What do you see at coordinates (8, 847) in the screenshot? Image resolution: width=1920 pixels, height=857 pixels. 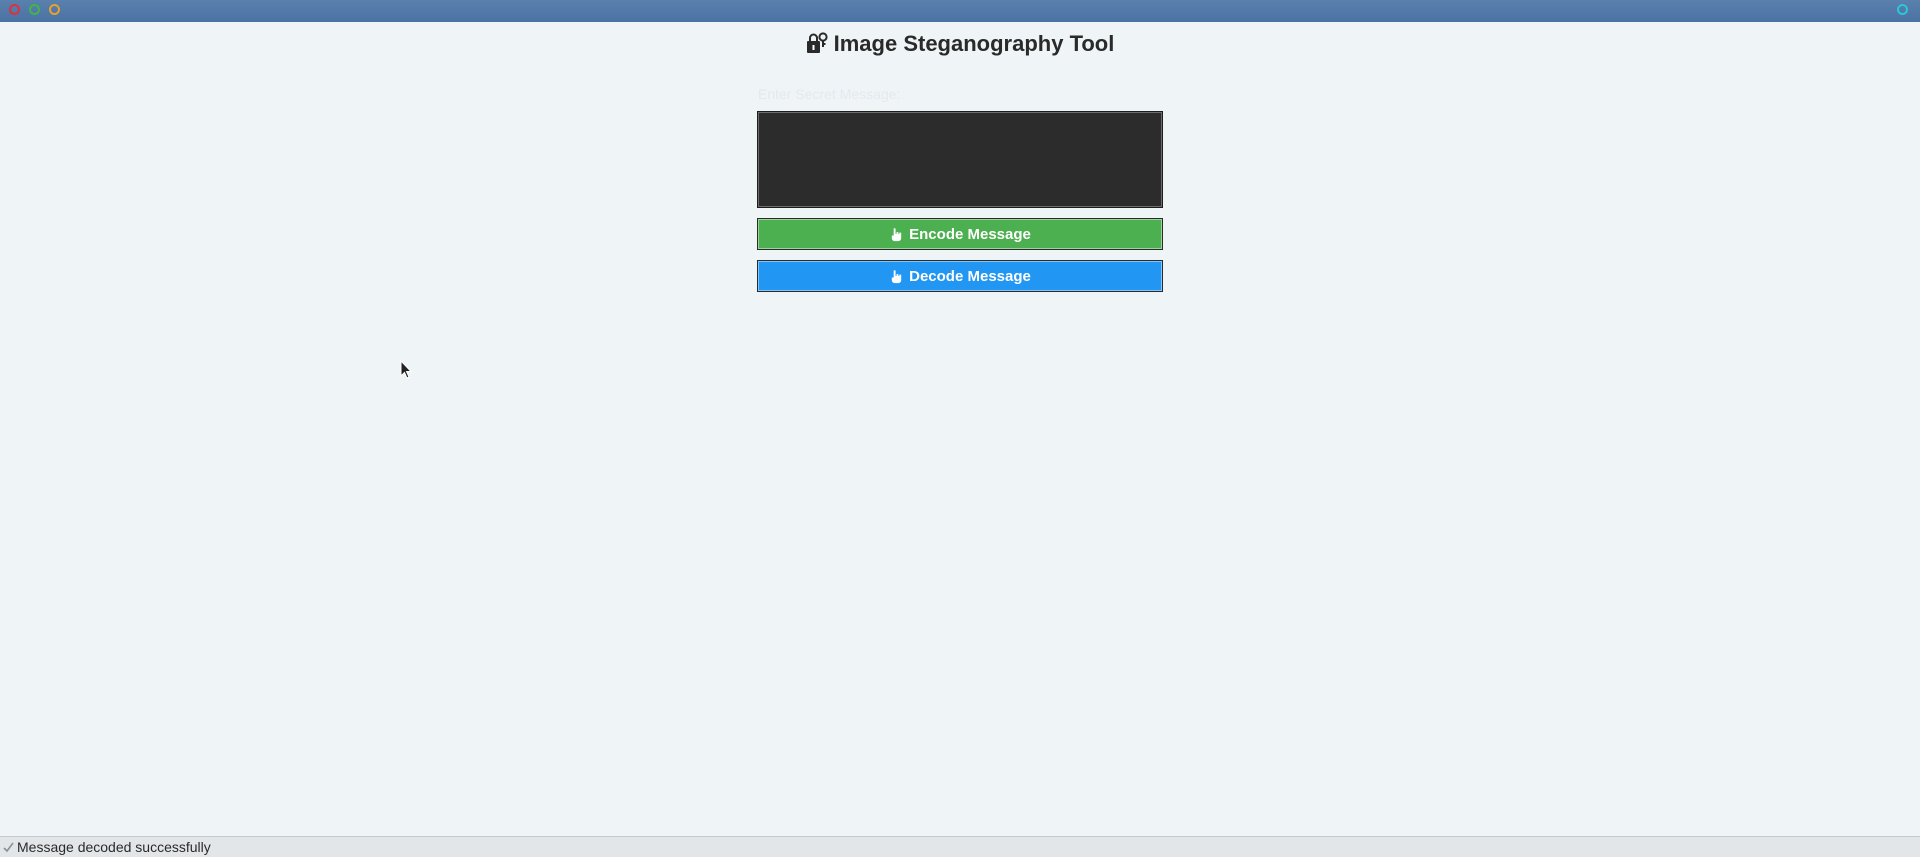 I see `checkmark-icon` at bounding box center [8, 847].